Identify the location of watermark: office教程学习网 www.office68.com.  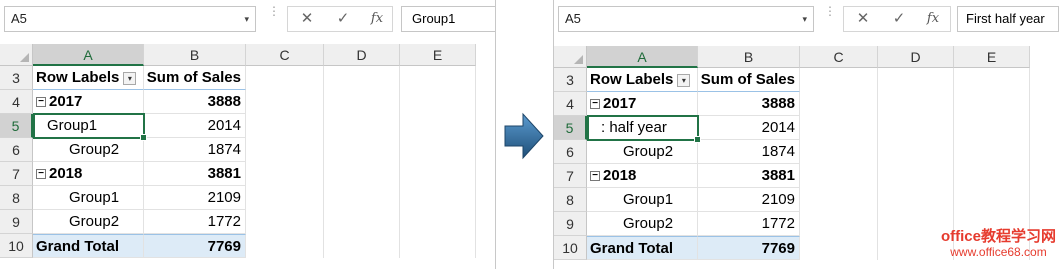
(998, 243).